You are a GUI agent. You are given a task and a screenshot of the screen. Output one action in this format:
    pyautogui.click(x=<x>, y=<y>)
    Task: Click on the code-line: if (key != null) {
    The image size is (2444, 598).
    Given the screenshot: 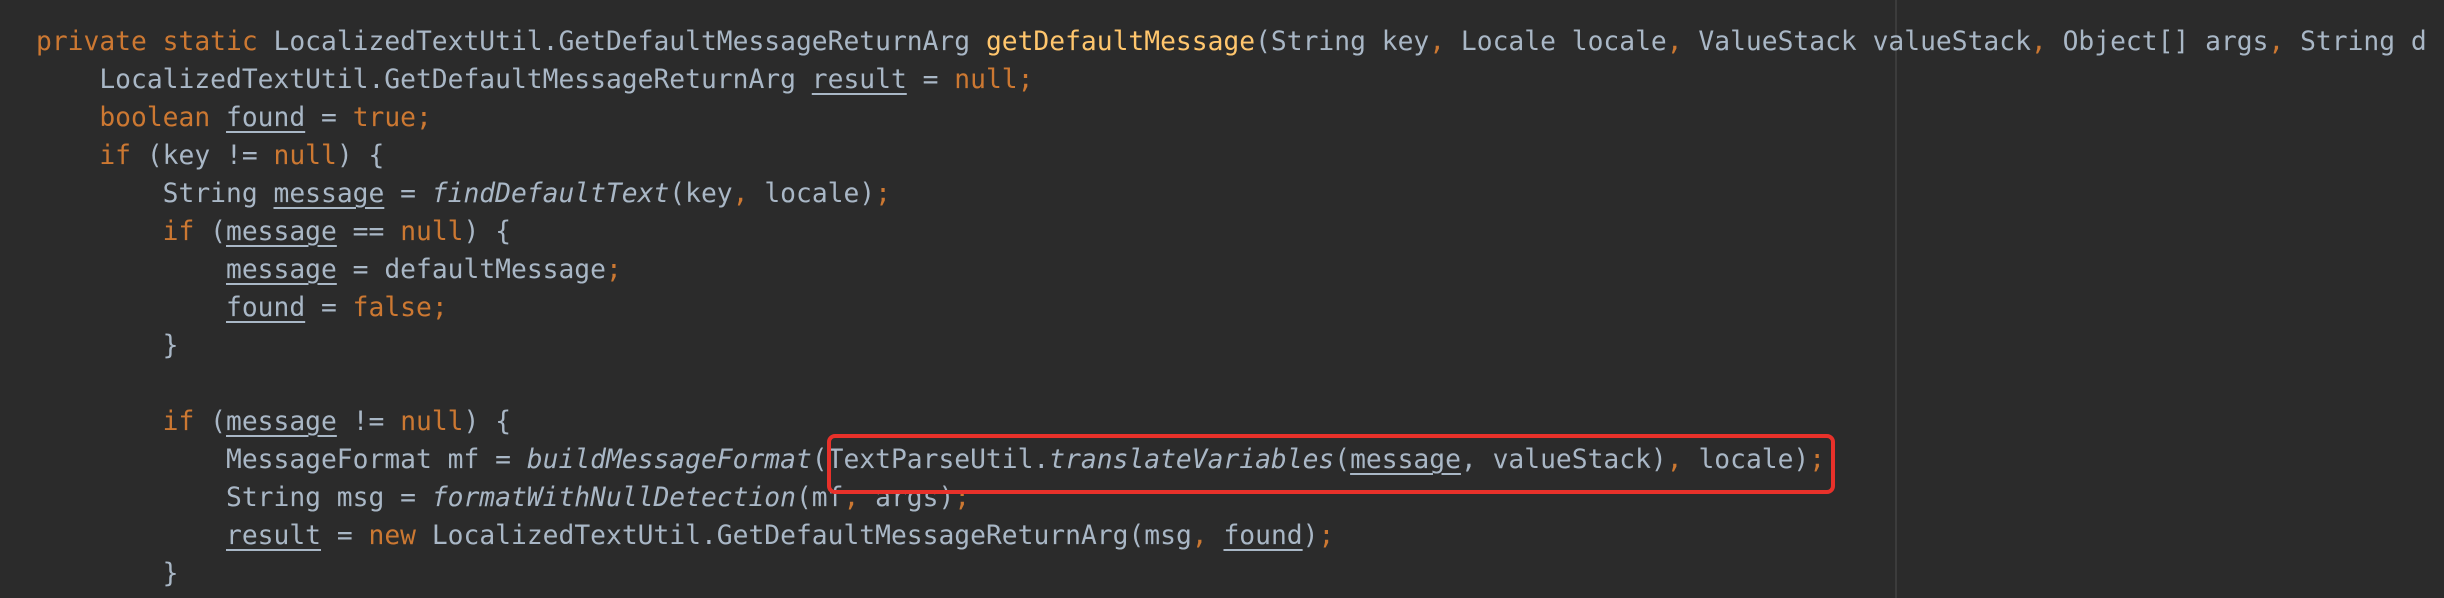 What is the action you would take?
    pyautogui.click(x=1231, y=156)
    